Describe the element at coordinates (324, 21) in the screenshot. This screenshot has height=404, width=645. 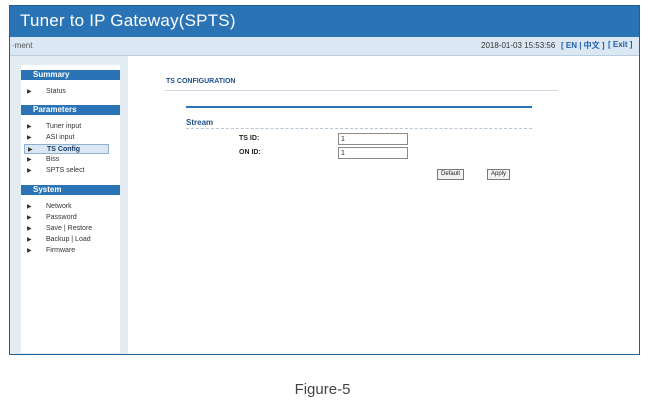
I see `title-bar: Tuner to IP Gateway(SPTS)` at that location.